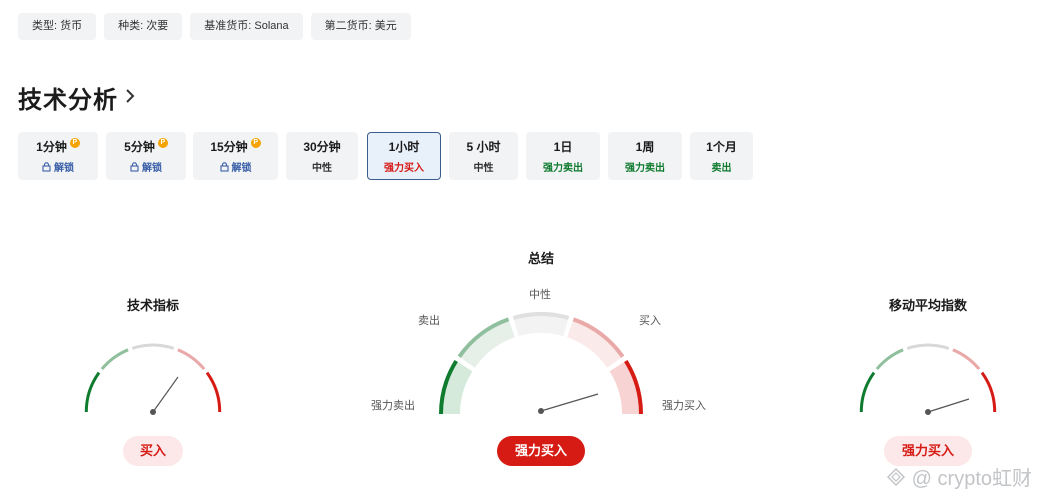  What do you see at coordinates (229, 147) in the screenshot?
I see `tab-label: 15分钟` at bounding box center [229, 147].